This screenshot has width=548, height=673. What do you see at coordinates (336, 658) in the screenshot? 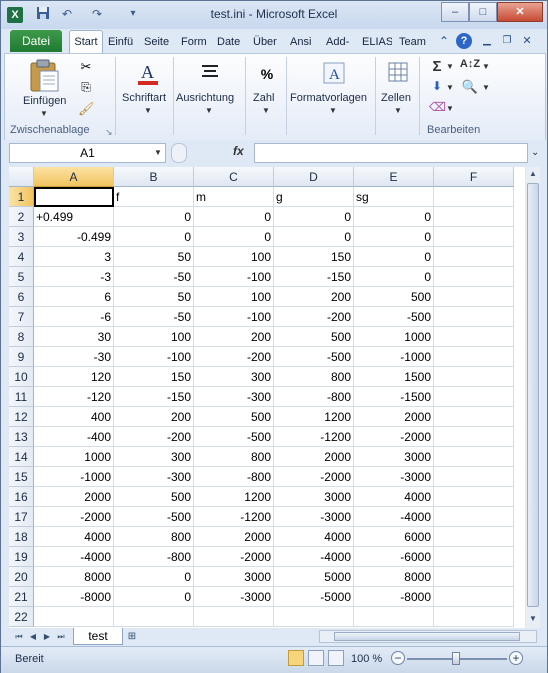
I see `page-break-view-icon` at bounding box center [336, 658].